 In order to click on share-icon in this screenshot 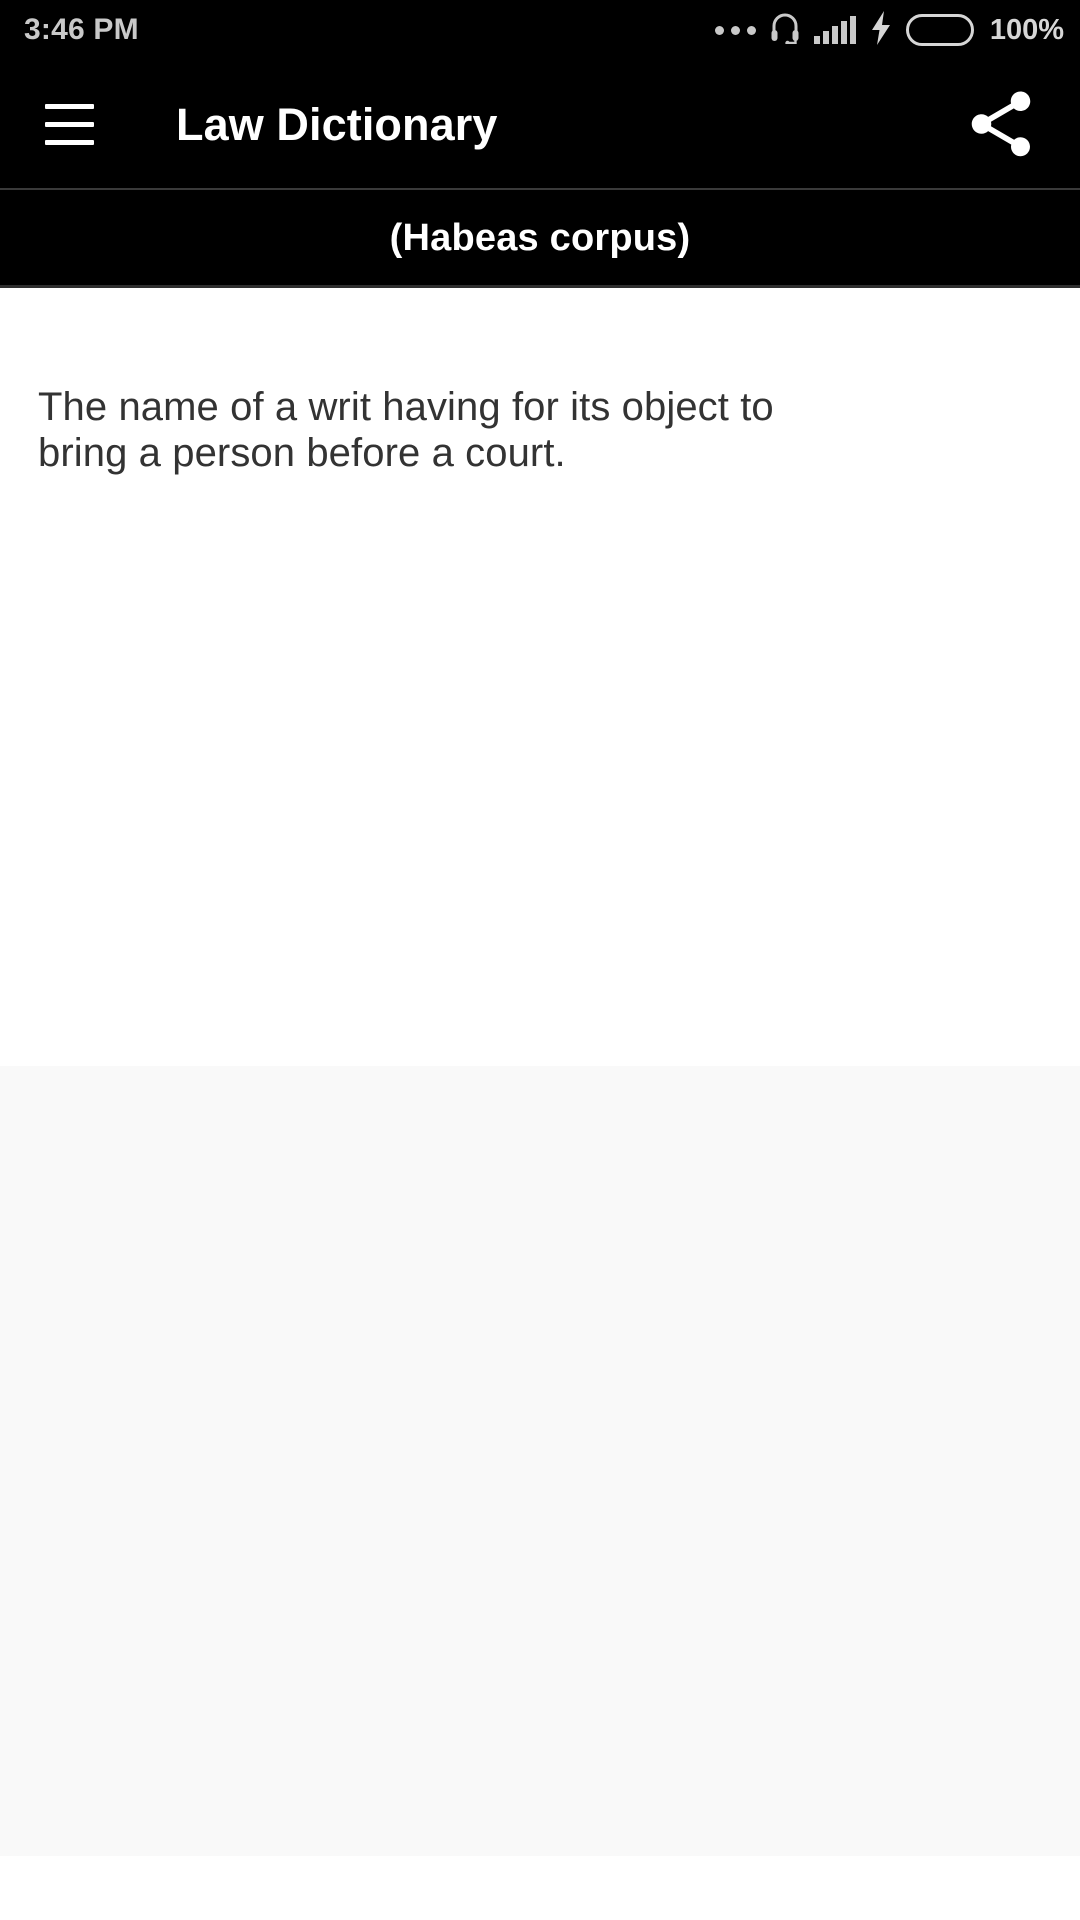, I will do `click(1001, 124)`.